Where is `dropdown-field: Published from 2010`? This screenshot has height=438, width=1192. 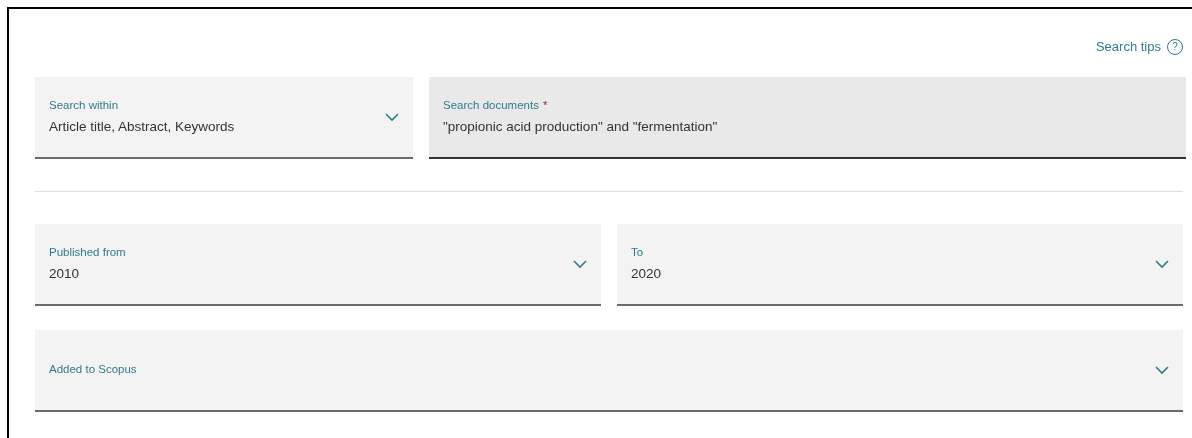
dropdown-field: Published from 2010 is located at coordinates (318, 265).